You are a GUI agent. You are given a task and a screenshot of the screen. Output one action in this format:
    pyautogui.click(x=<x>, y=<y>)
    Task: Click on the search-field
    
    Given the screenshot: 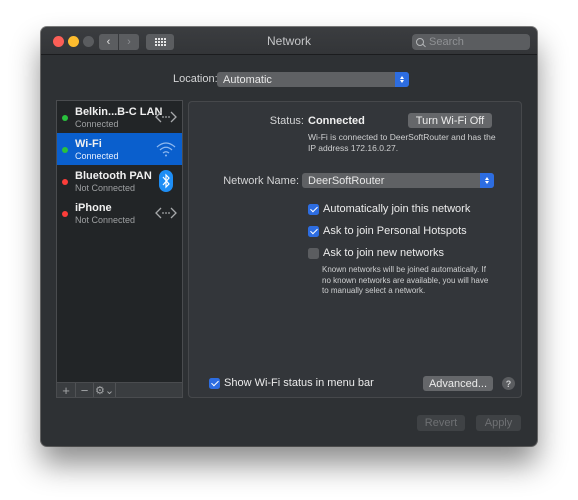 What is the action you would take?
    pyautogui.click(x=471, y=42)
    